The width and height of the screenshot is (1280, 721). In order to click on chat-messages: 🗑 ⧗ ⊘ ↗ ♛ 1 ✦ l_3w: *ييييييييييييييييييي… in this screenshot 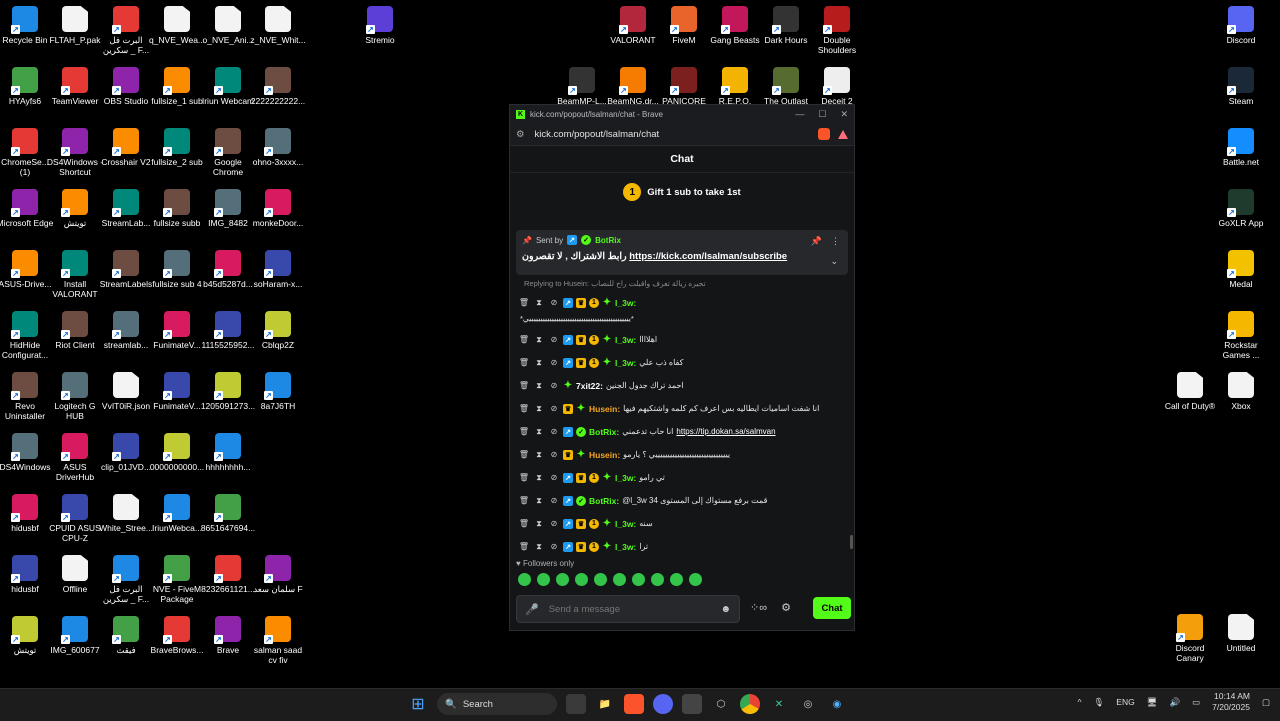, I will do `click(683, 424)`.